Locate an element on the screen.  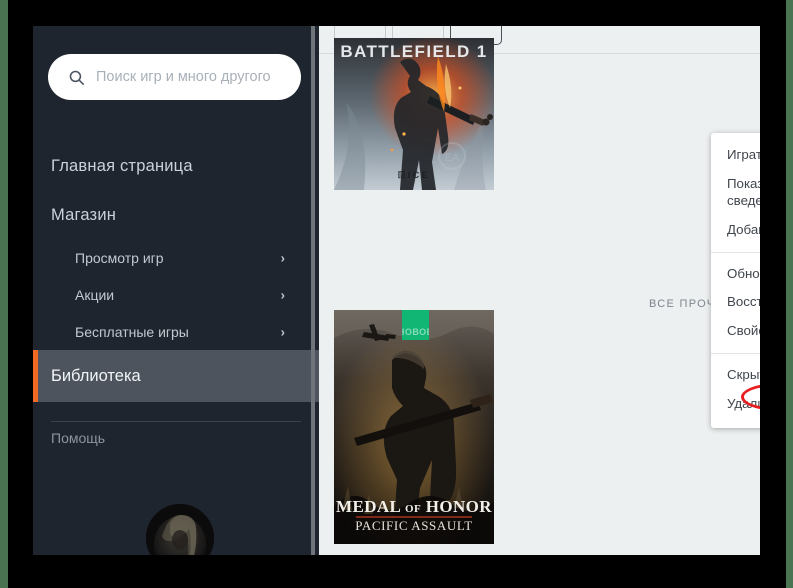
frame-edge-left is located at coordinates (4, 294).